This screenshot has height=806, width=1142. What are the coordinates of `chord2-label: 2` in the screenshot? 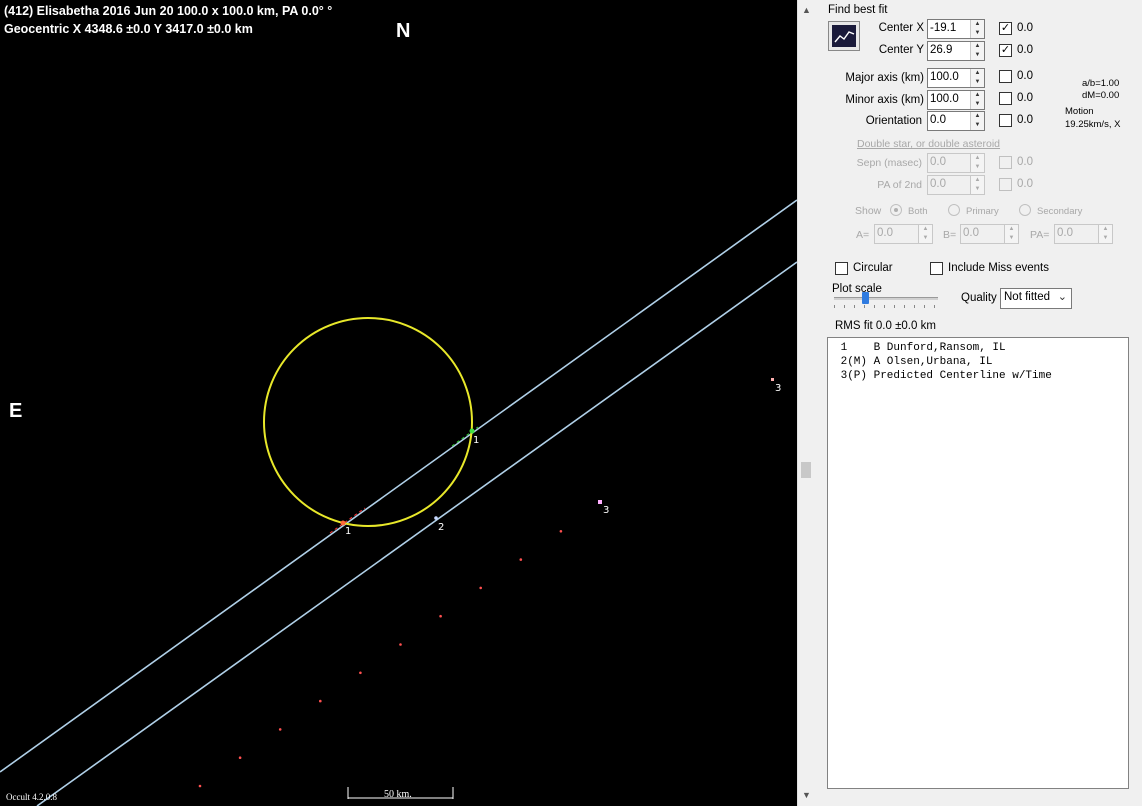 It's located at (441, 527).